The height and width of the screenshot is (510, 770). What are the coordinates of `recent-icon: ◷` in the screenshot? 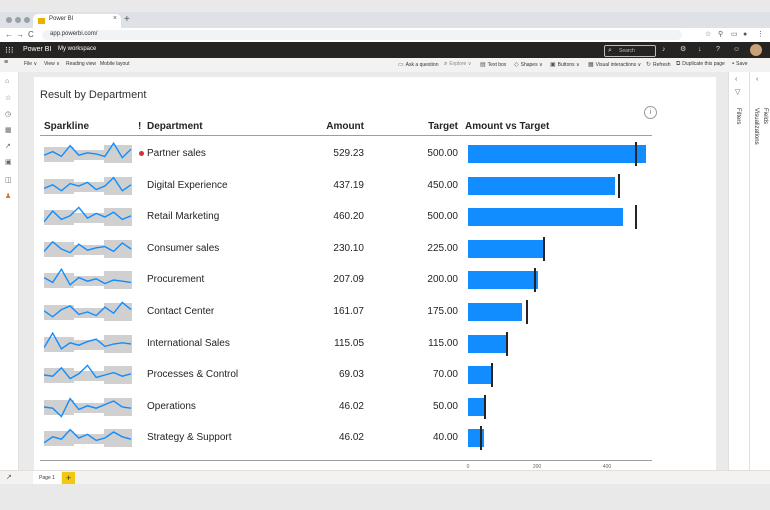 It's located at (8, 114).